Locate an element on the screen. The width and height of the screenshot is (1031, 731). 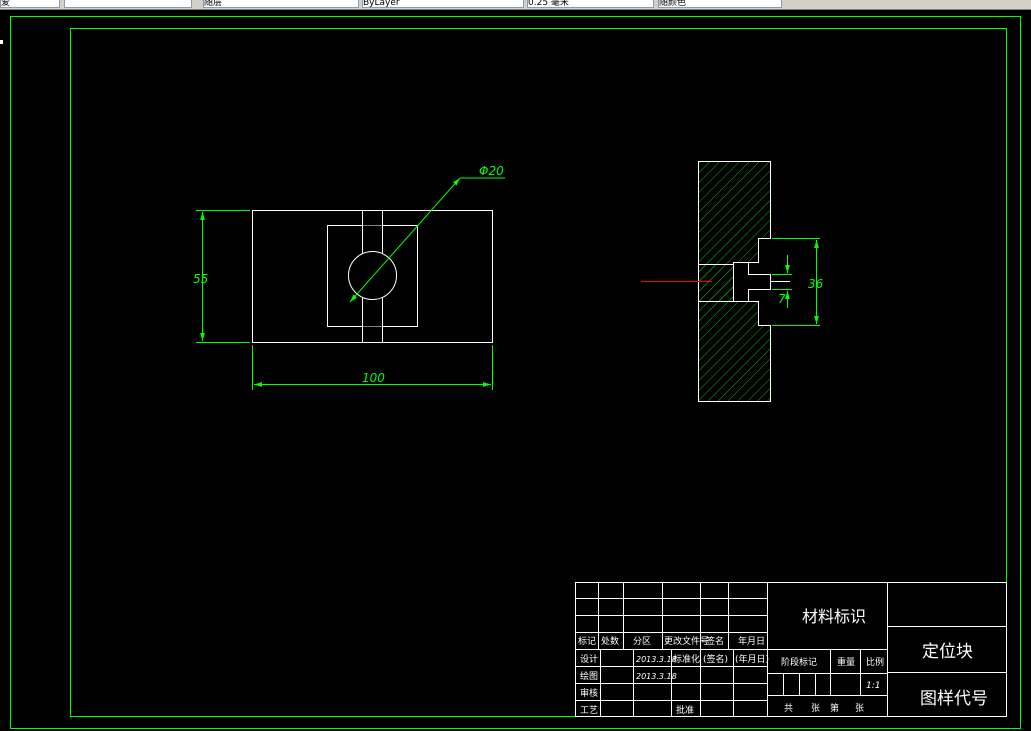
tb-sign-placeholder: (签名) is located at coordinates (715, 659).